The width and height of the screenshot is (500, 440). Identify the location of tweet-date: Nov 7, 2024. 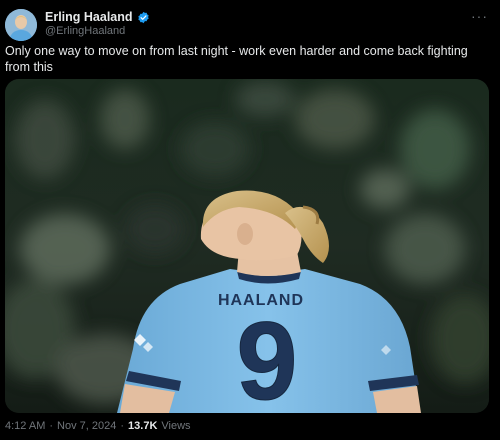
(86, 426).